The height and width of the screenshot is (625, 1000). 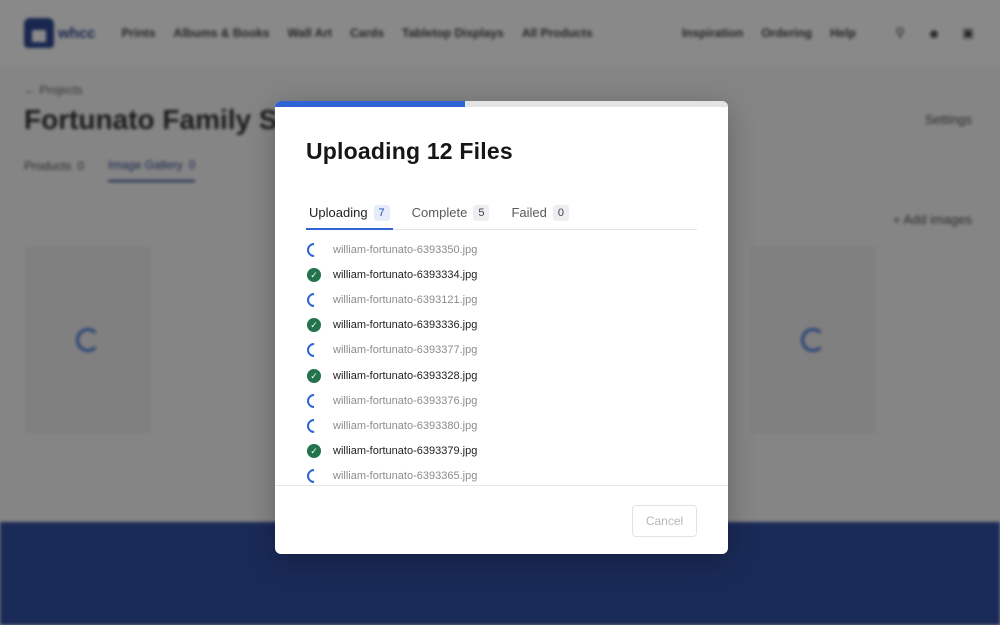 What do you see at coordinates (501, 375) in the screenshot?
I see `file-row: ✓ william-fortunato-6393328.jpg` at bounding box center [501, 375].